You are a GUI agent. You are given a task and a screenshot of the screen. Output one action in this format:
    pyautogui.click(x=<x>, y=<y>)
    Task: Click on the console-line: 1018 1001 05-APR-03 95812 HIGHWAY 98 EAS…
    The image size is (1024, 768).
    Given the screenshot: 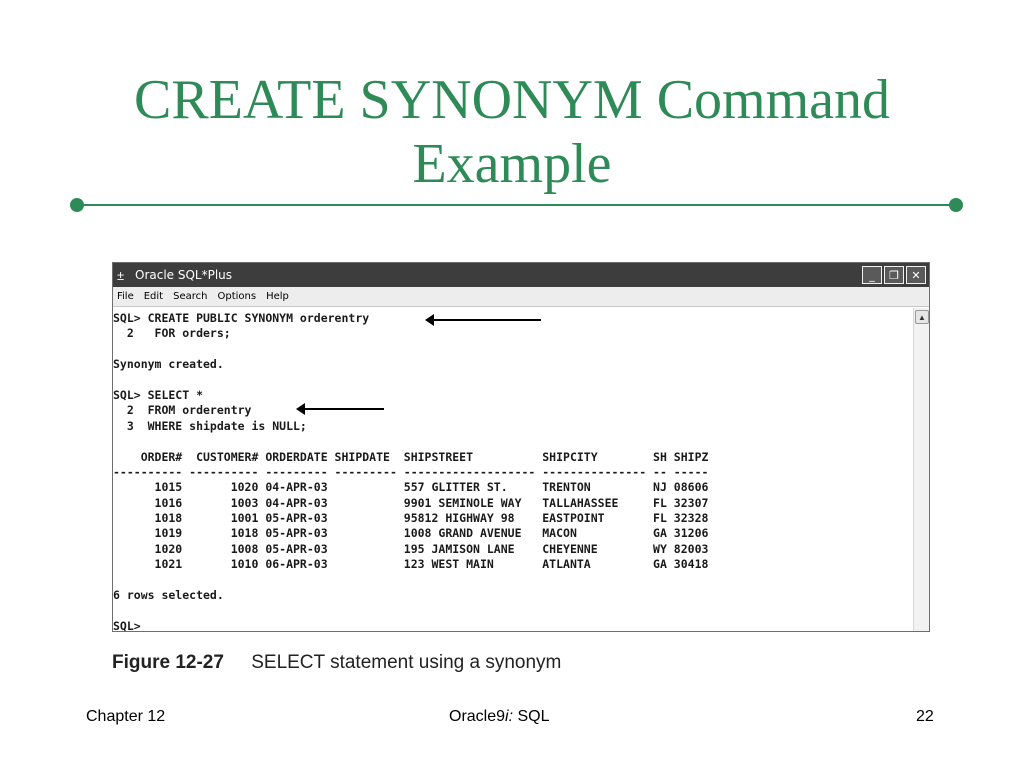 What is the action you would take?
    pyautogui.click(x=411, y=518)
    